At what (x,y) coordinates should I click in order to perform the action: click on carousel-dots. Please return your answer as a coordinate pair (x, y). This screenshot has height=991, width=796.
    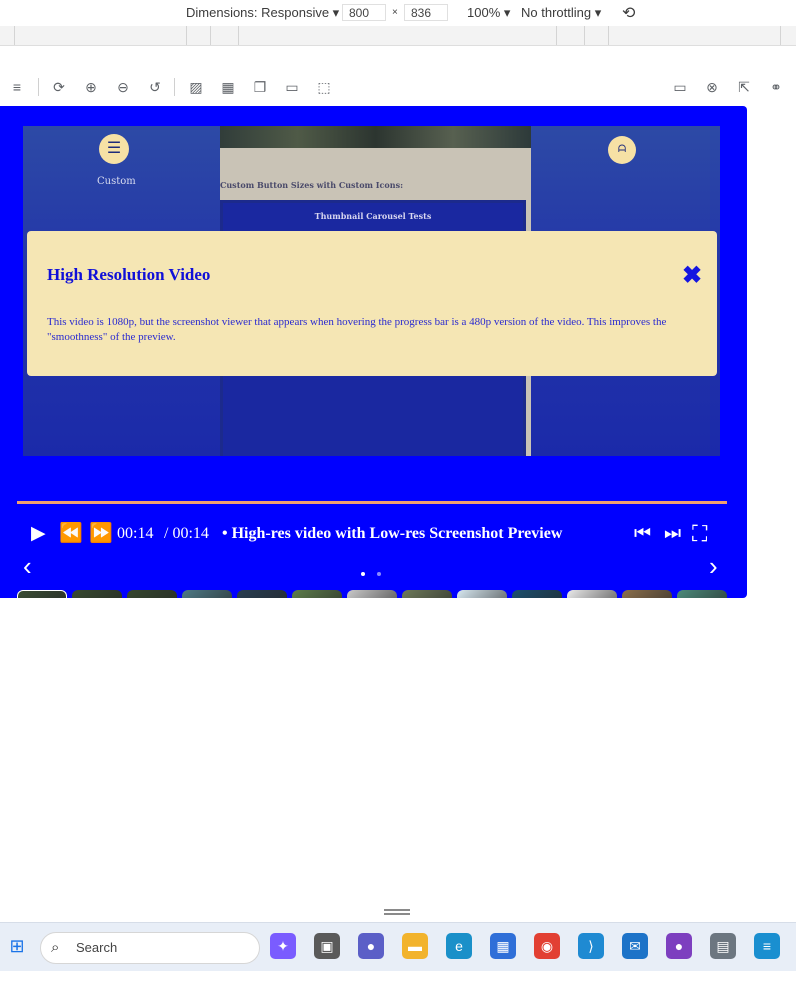
    Looking at the image, I should click on (377, 572).